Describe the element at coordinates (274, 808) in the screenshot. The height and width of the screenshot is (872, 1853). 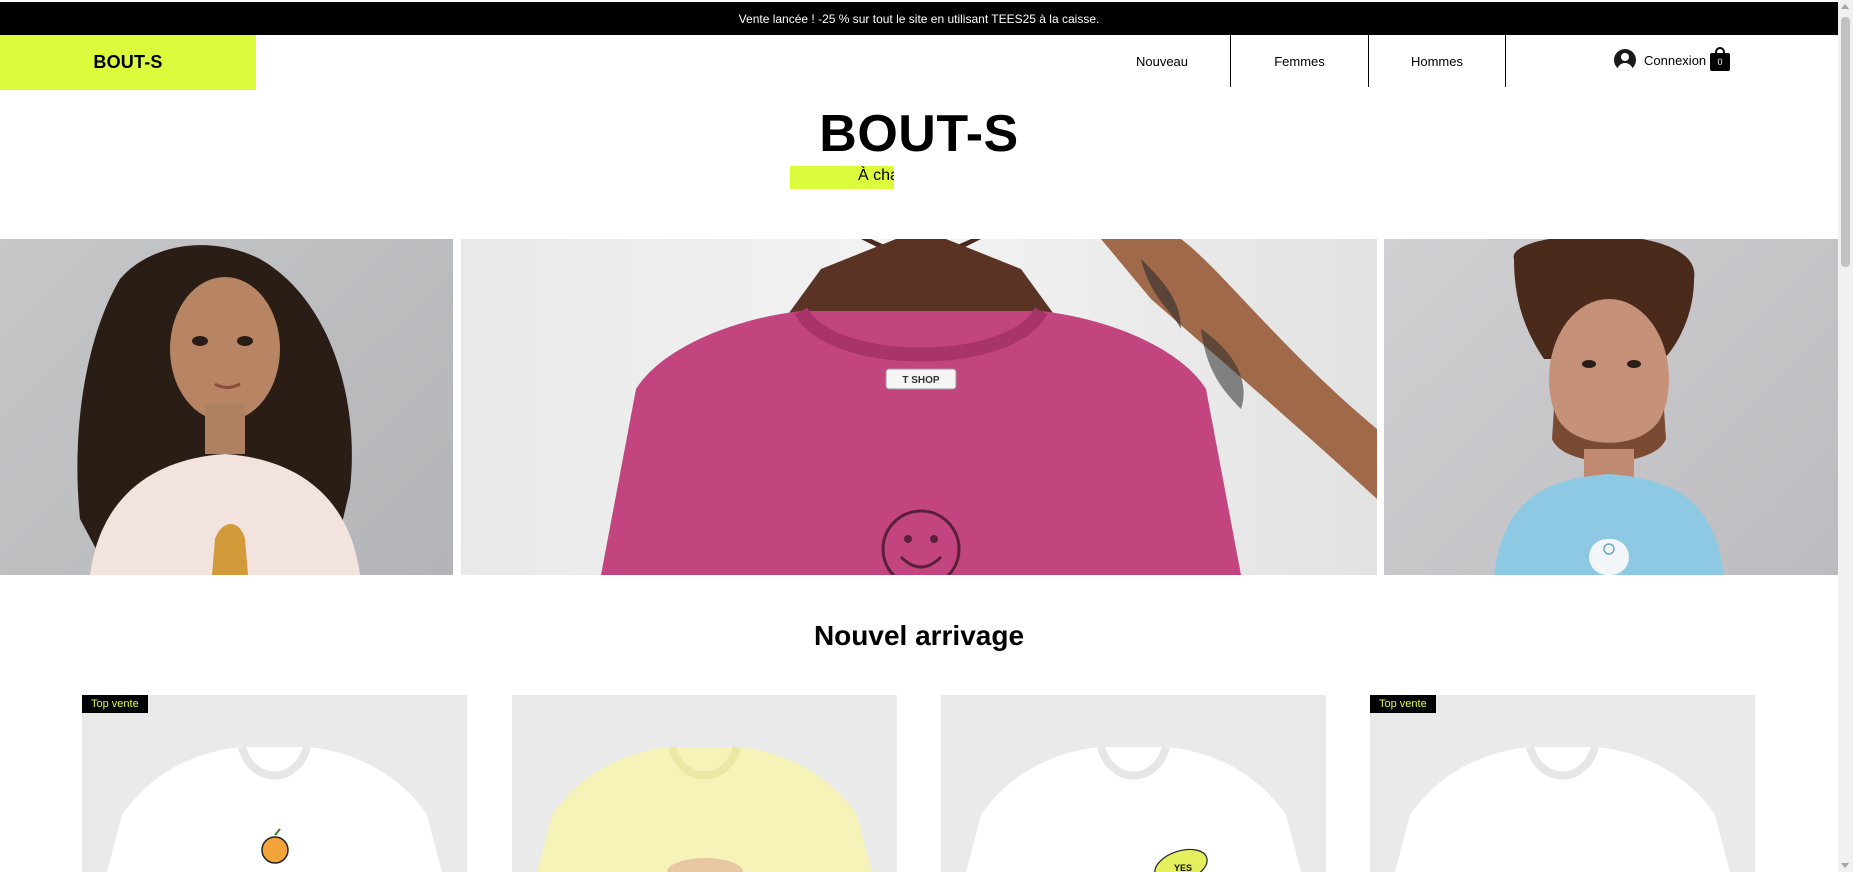
I see `white-tshirt-orange-illustration` at that location.